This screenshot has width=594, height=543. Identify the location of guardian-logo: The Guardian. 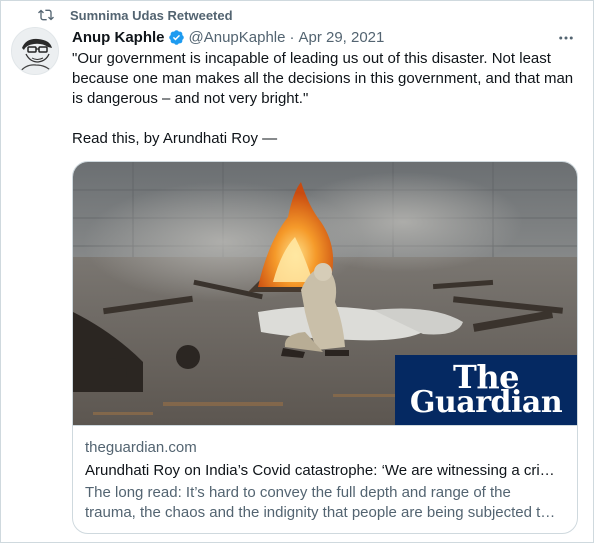
(486, 390).